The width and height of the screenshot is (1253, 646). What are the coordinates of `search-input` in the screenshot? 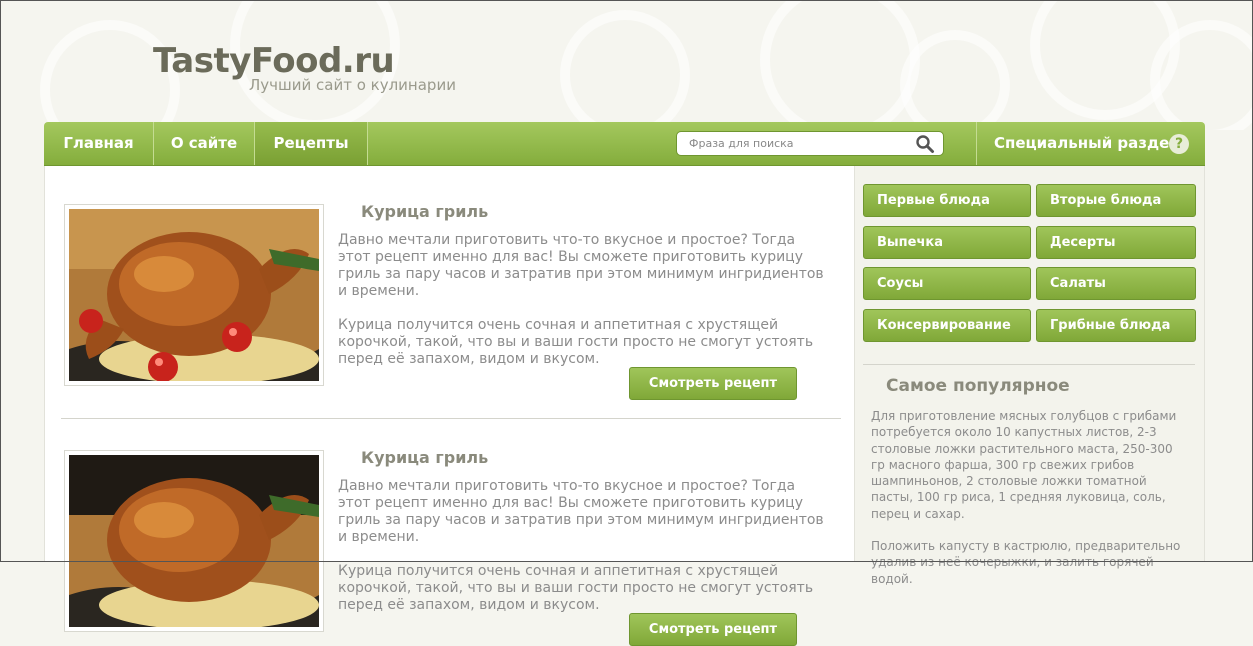 It's located at (799, 143).